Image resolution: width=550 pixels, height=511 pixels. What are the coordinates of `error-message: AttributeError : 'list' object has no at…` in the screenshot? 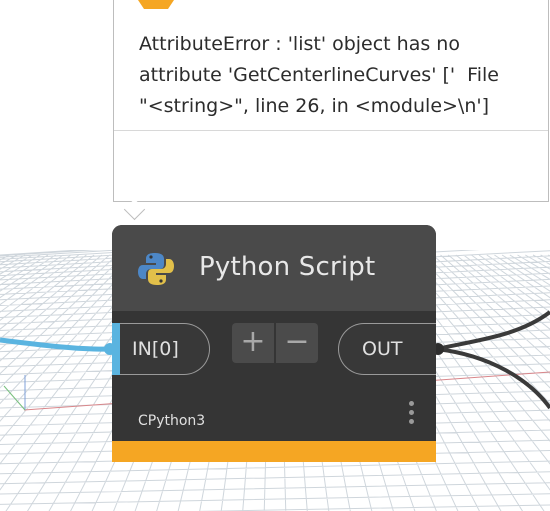 It's located at (319, 75).